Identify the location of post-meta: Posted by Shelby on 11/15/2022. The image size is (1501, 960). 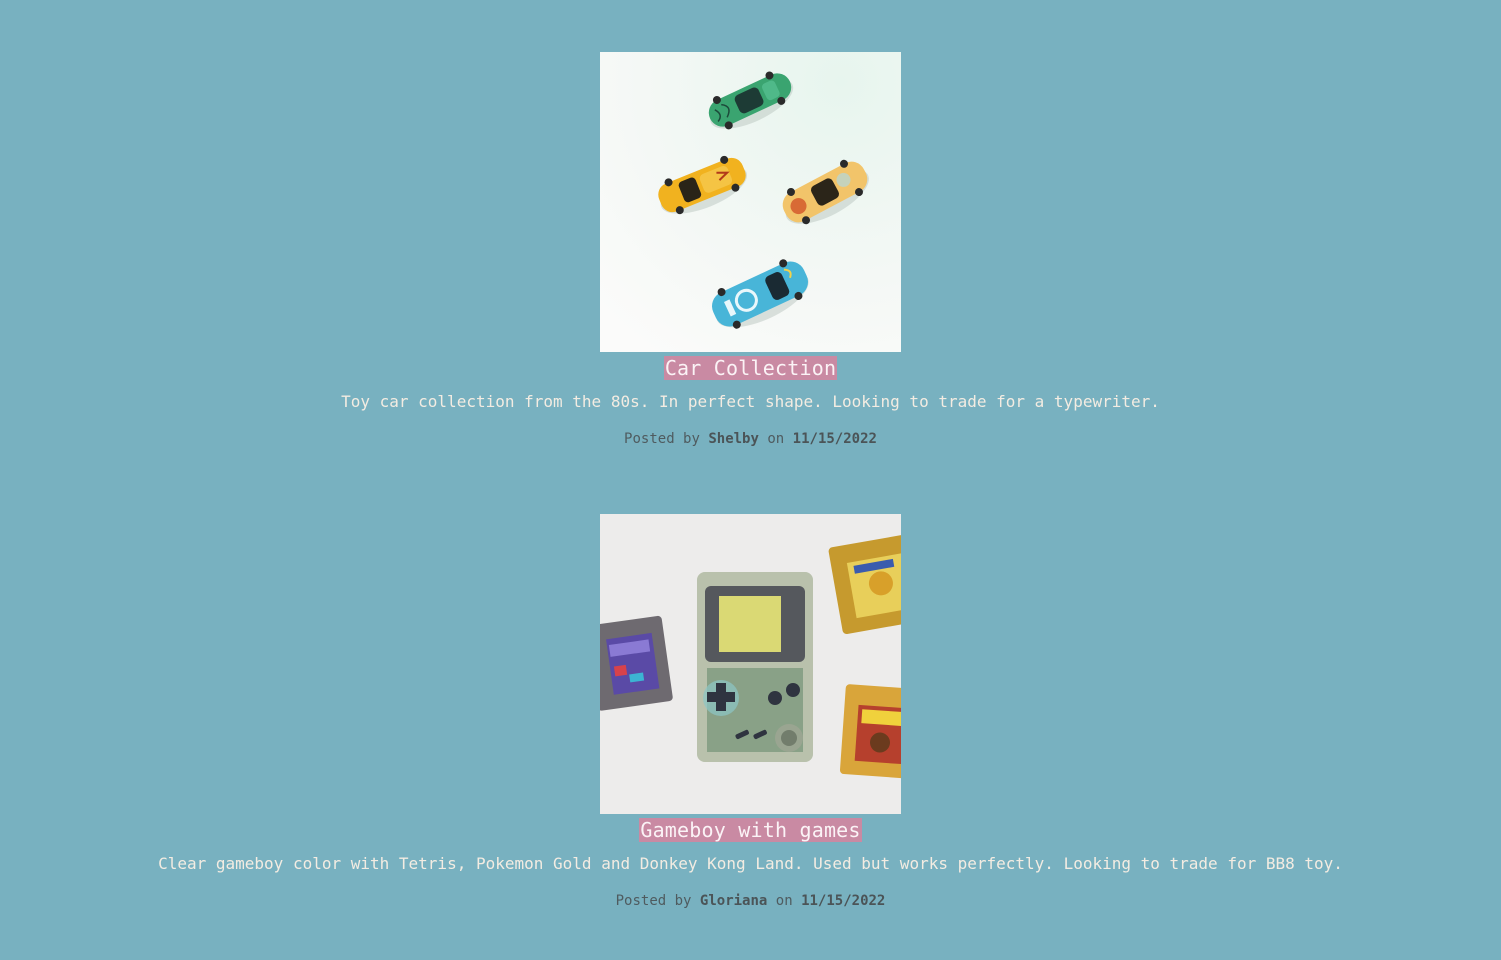
(750, 439).